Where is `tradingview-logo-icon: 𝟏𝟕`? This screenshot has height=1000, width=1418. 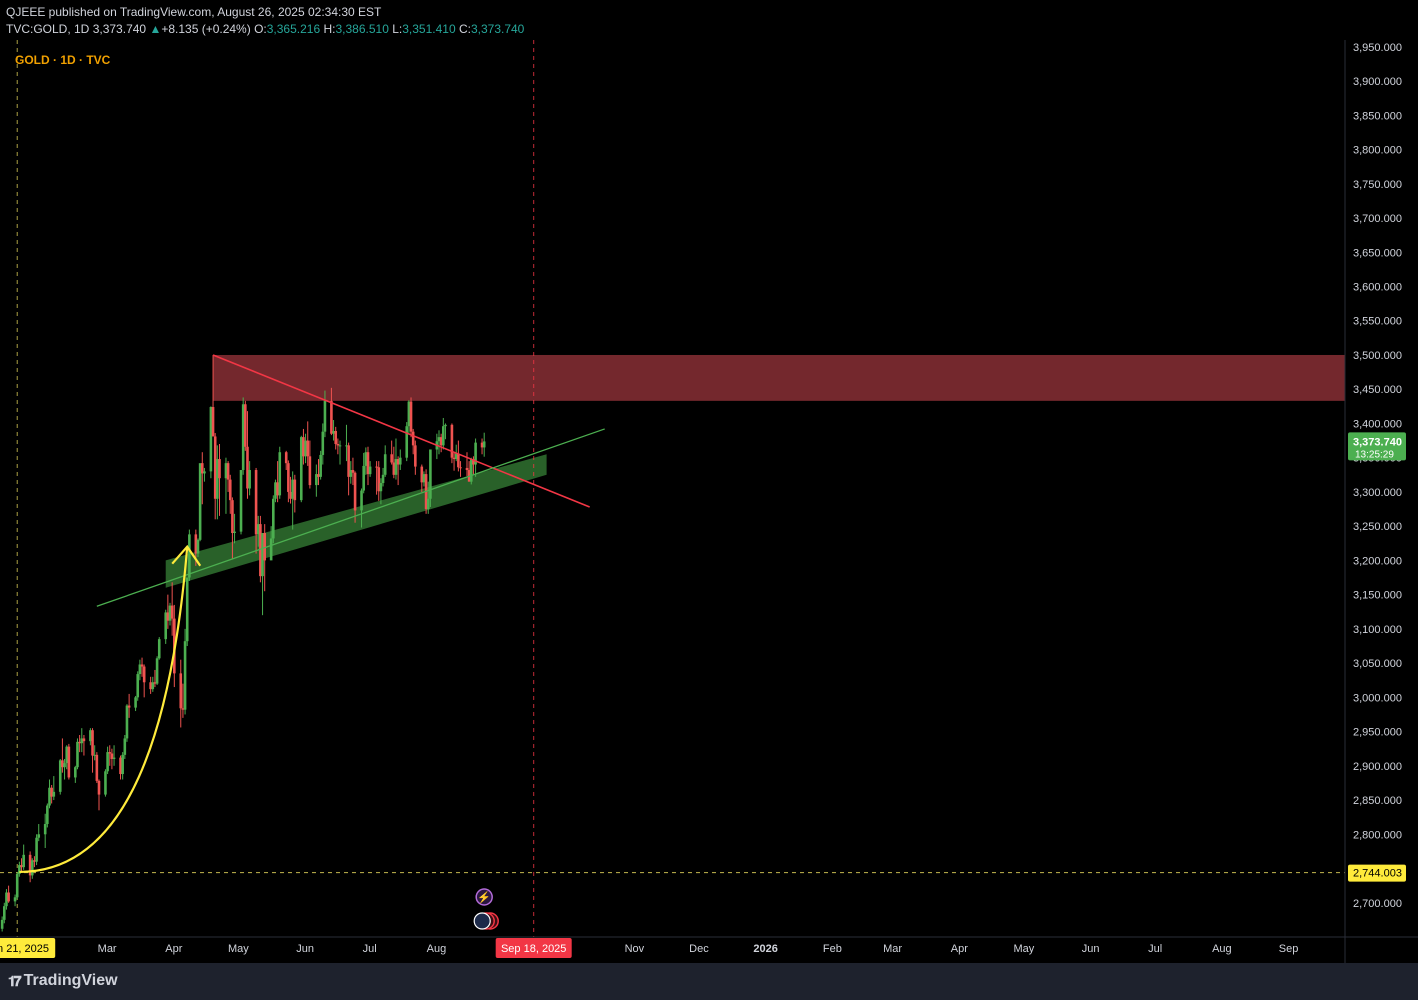
tradingview-logo-icon: 𝟏𝟕 is located at coordinates (15, 980).